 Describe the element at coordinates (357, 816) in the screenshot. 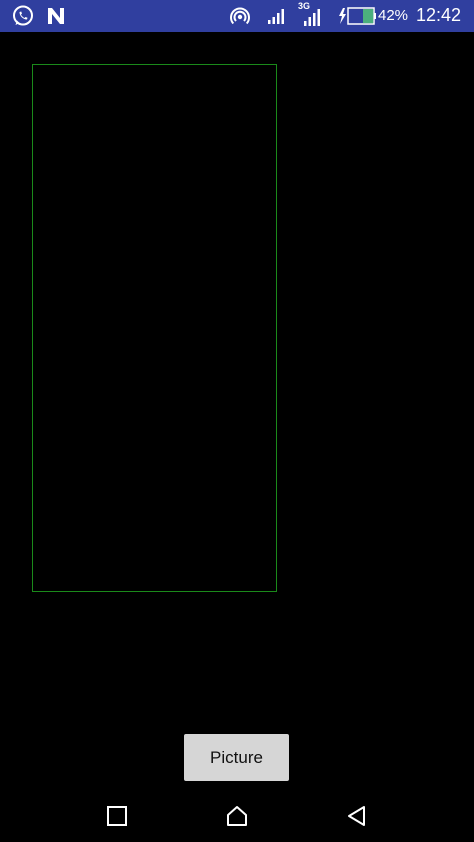

I see `back-triangle-icon` at that location.